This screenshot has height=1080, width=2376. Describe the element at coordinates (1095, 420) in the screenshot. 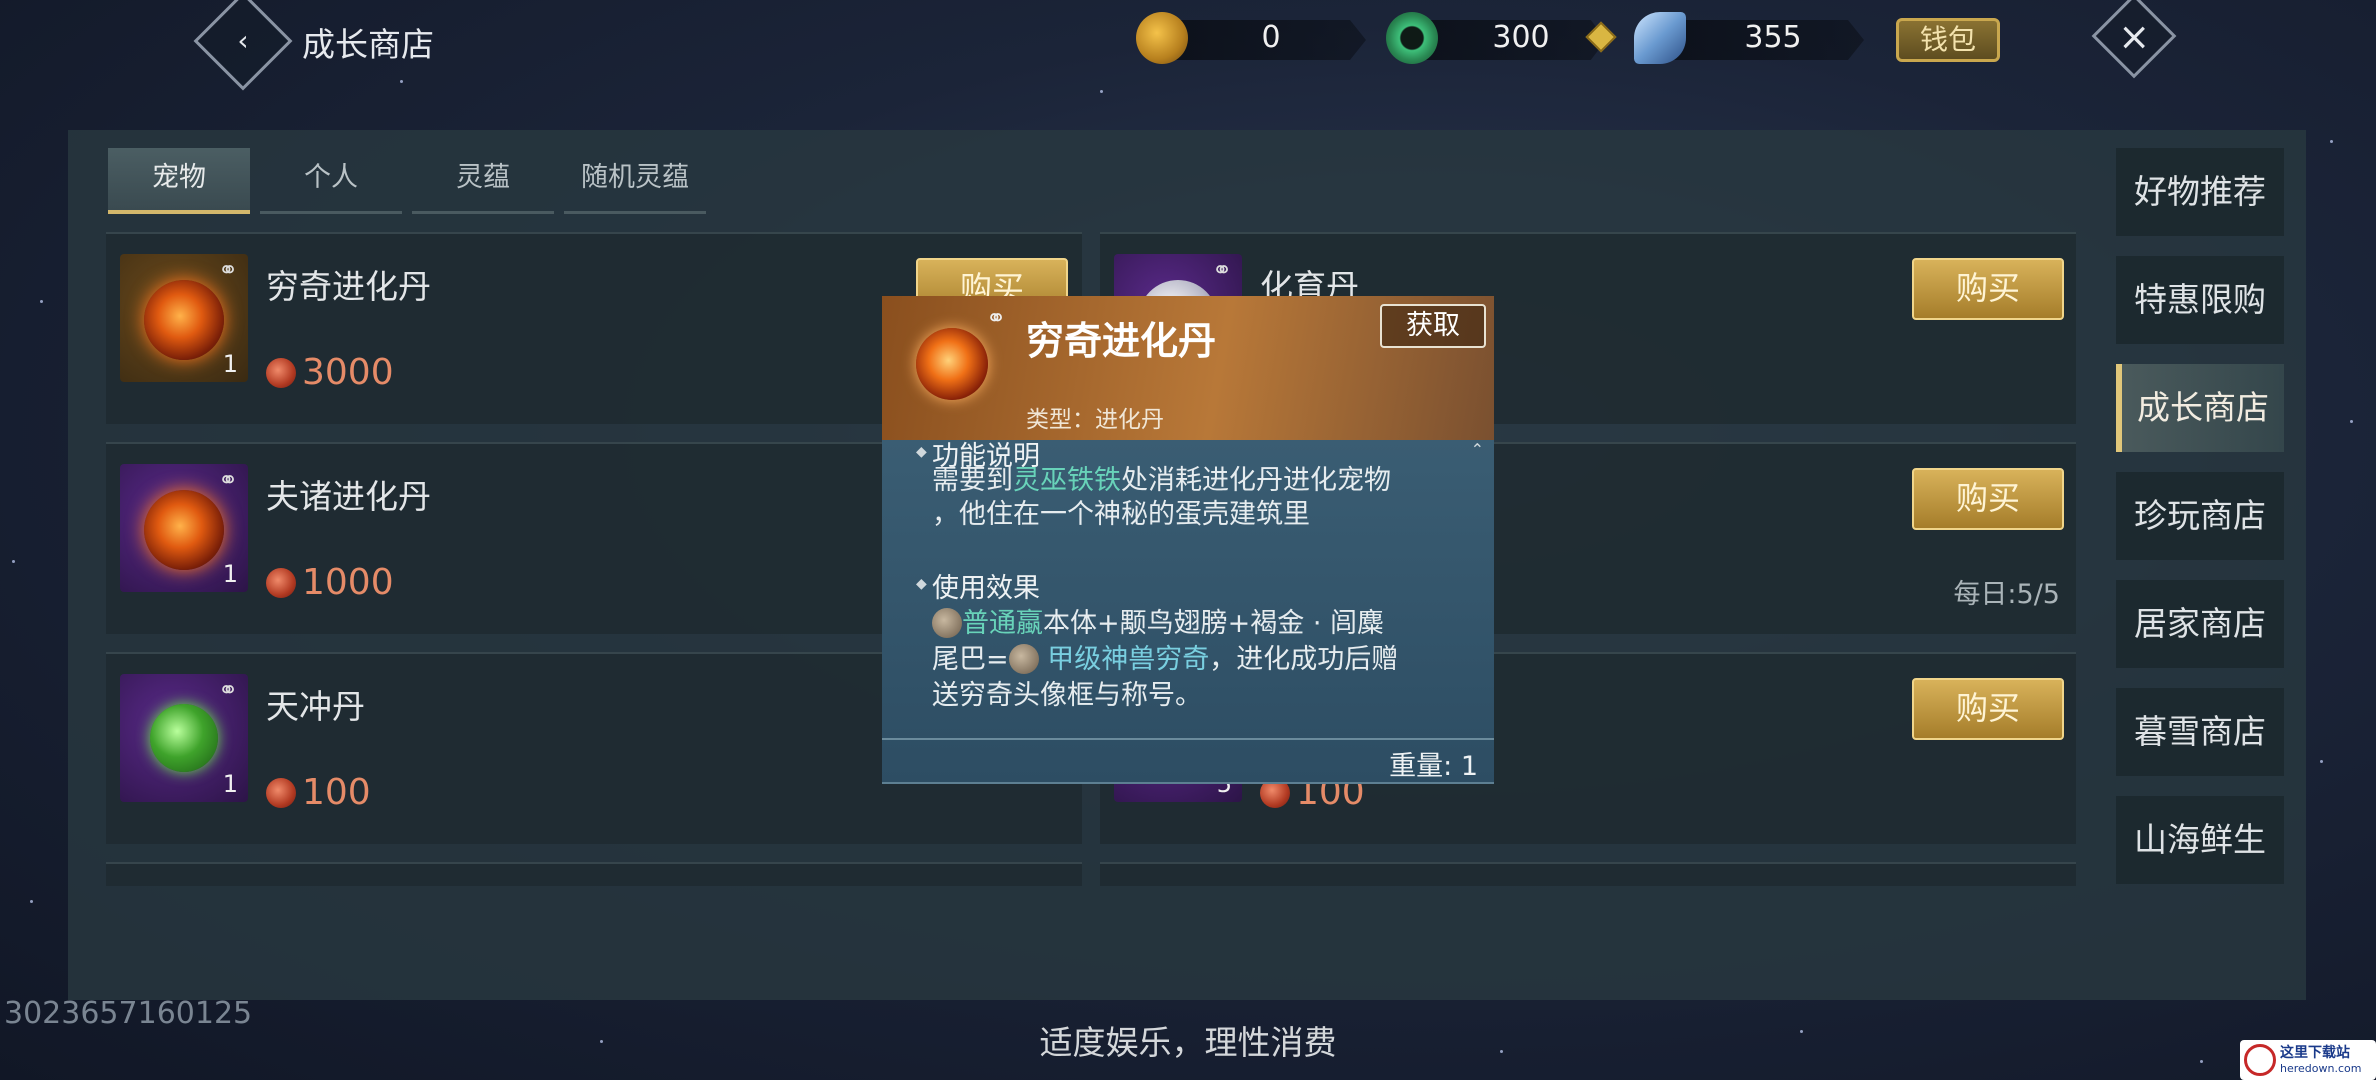

I see `item-type: 类型：进化丹` at that location.